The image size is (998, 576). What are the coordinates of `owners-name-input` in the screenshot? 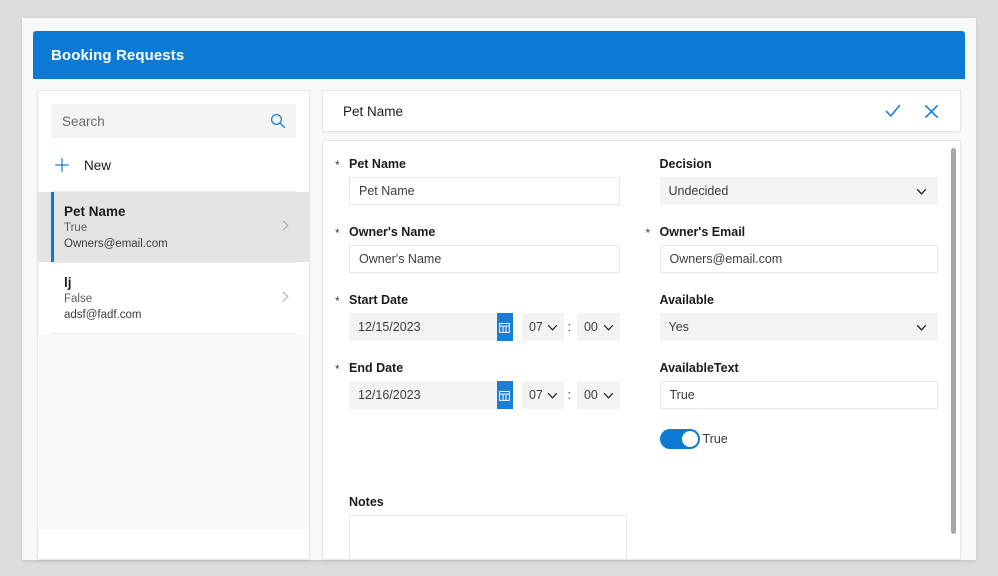 It's located at (484, 259).